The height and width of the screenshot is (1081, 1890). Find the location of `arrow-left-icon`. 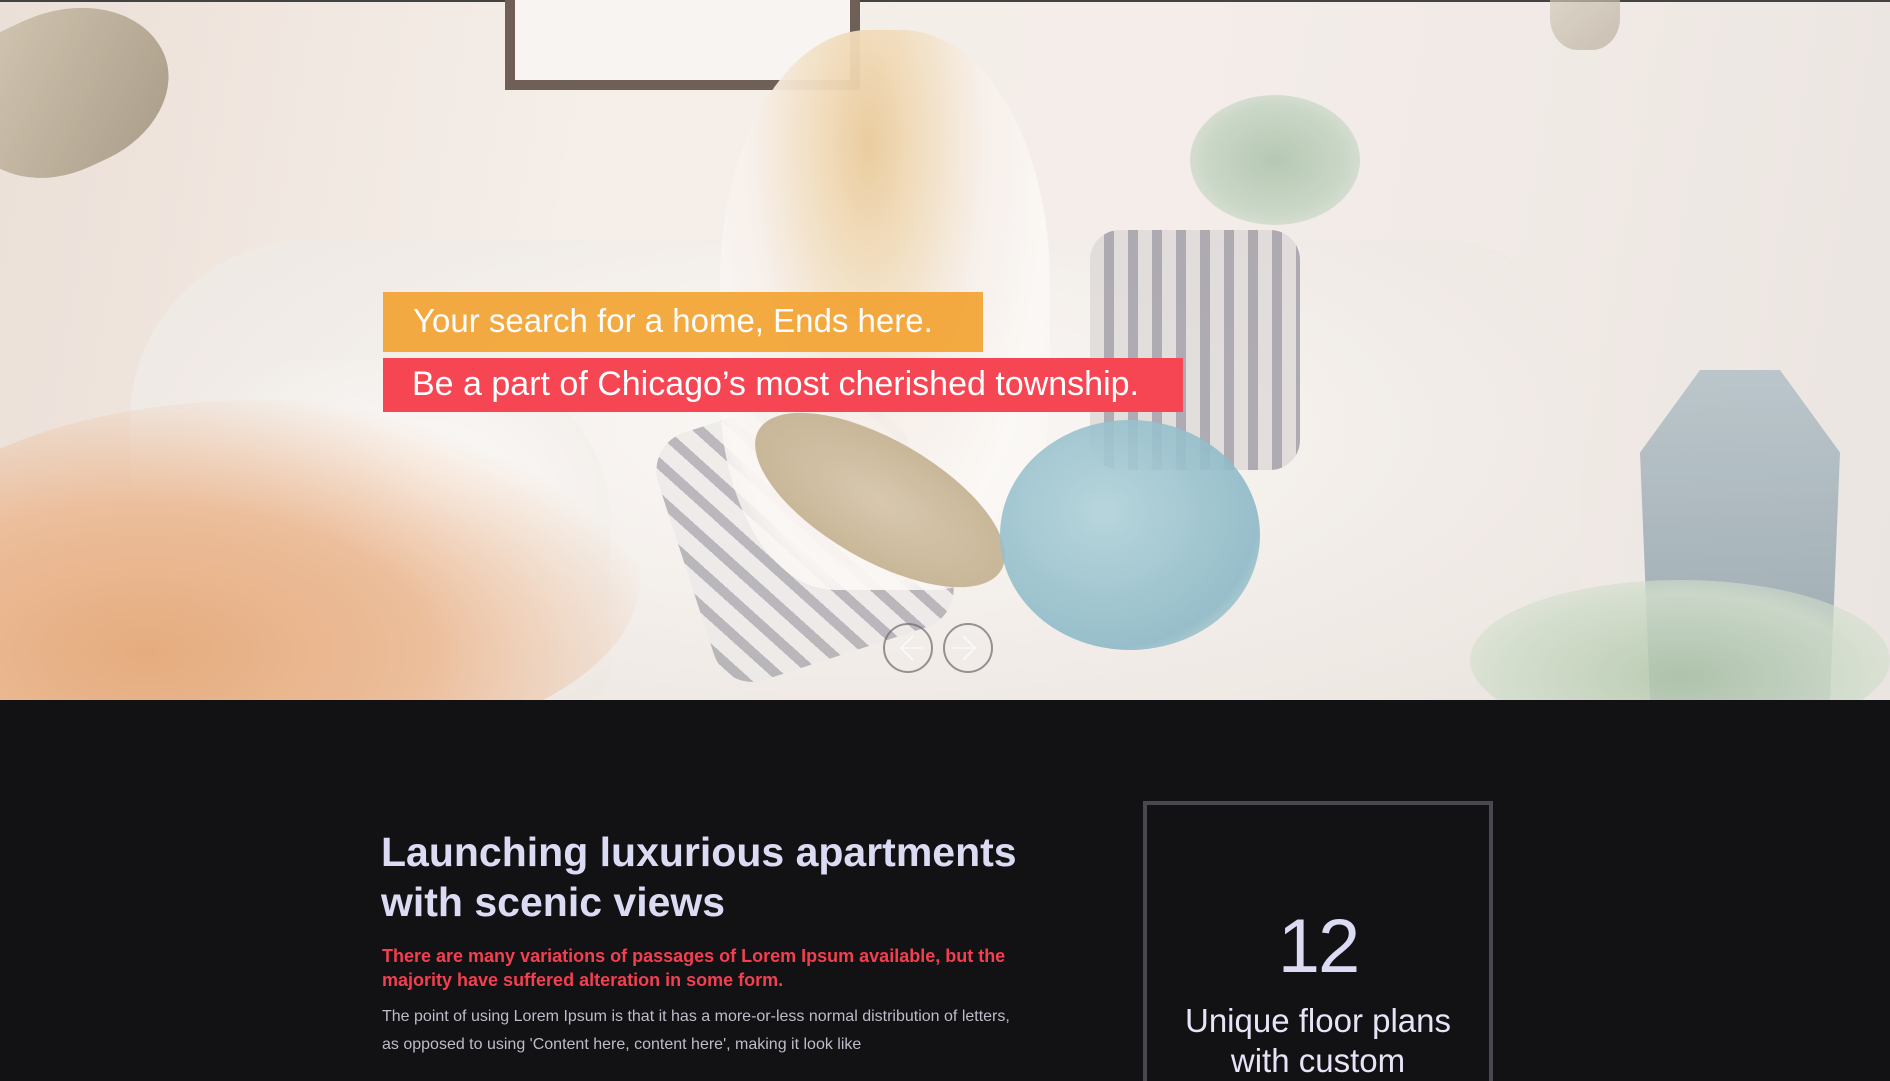

arrow-left-icon is located at coordinates (911, 648).